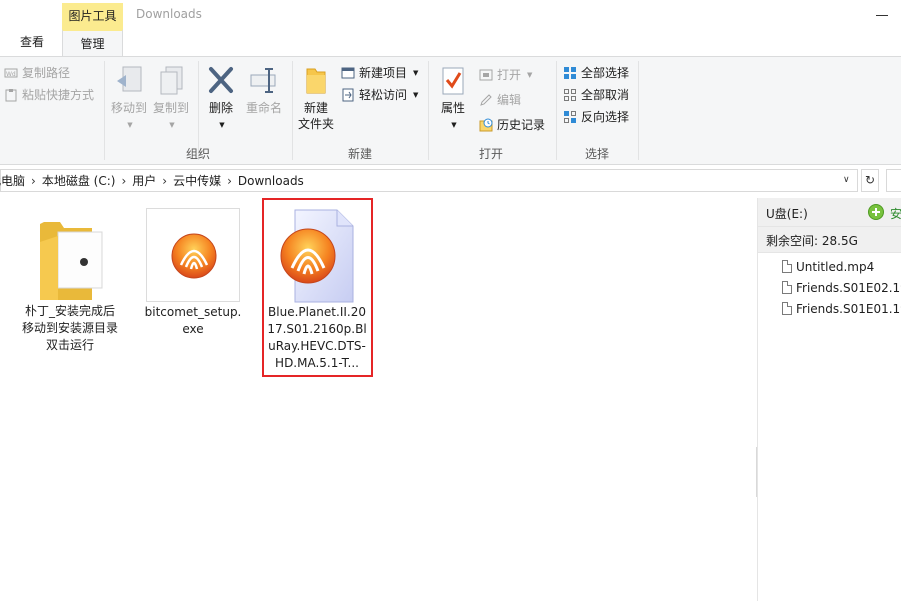 The width and height of the screenshot is (901, 601). I want to click on select-all-label: 全部选择, so click(605, 73).